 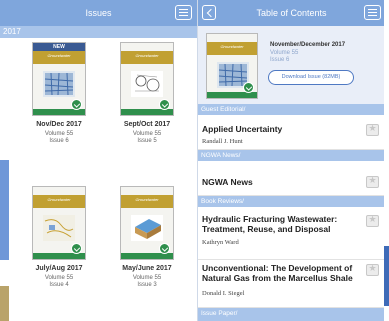 What do you see at coordinates (59, 47) in the screenshot?
I see `new-badge: NEW` at bounding box center [59, 47].